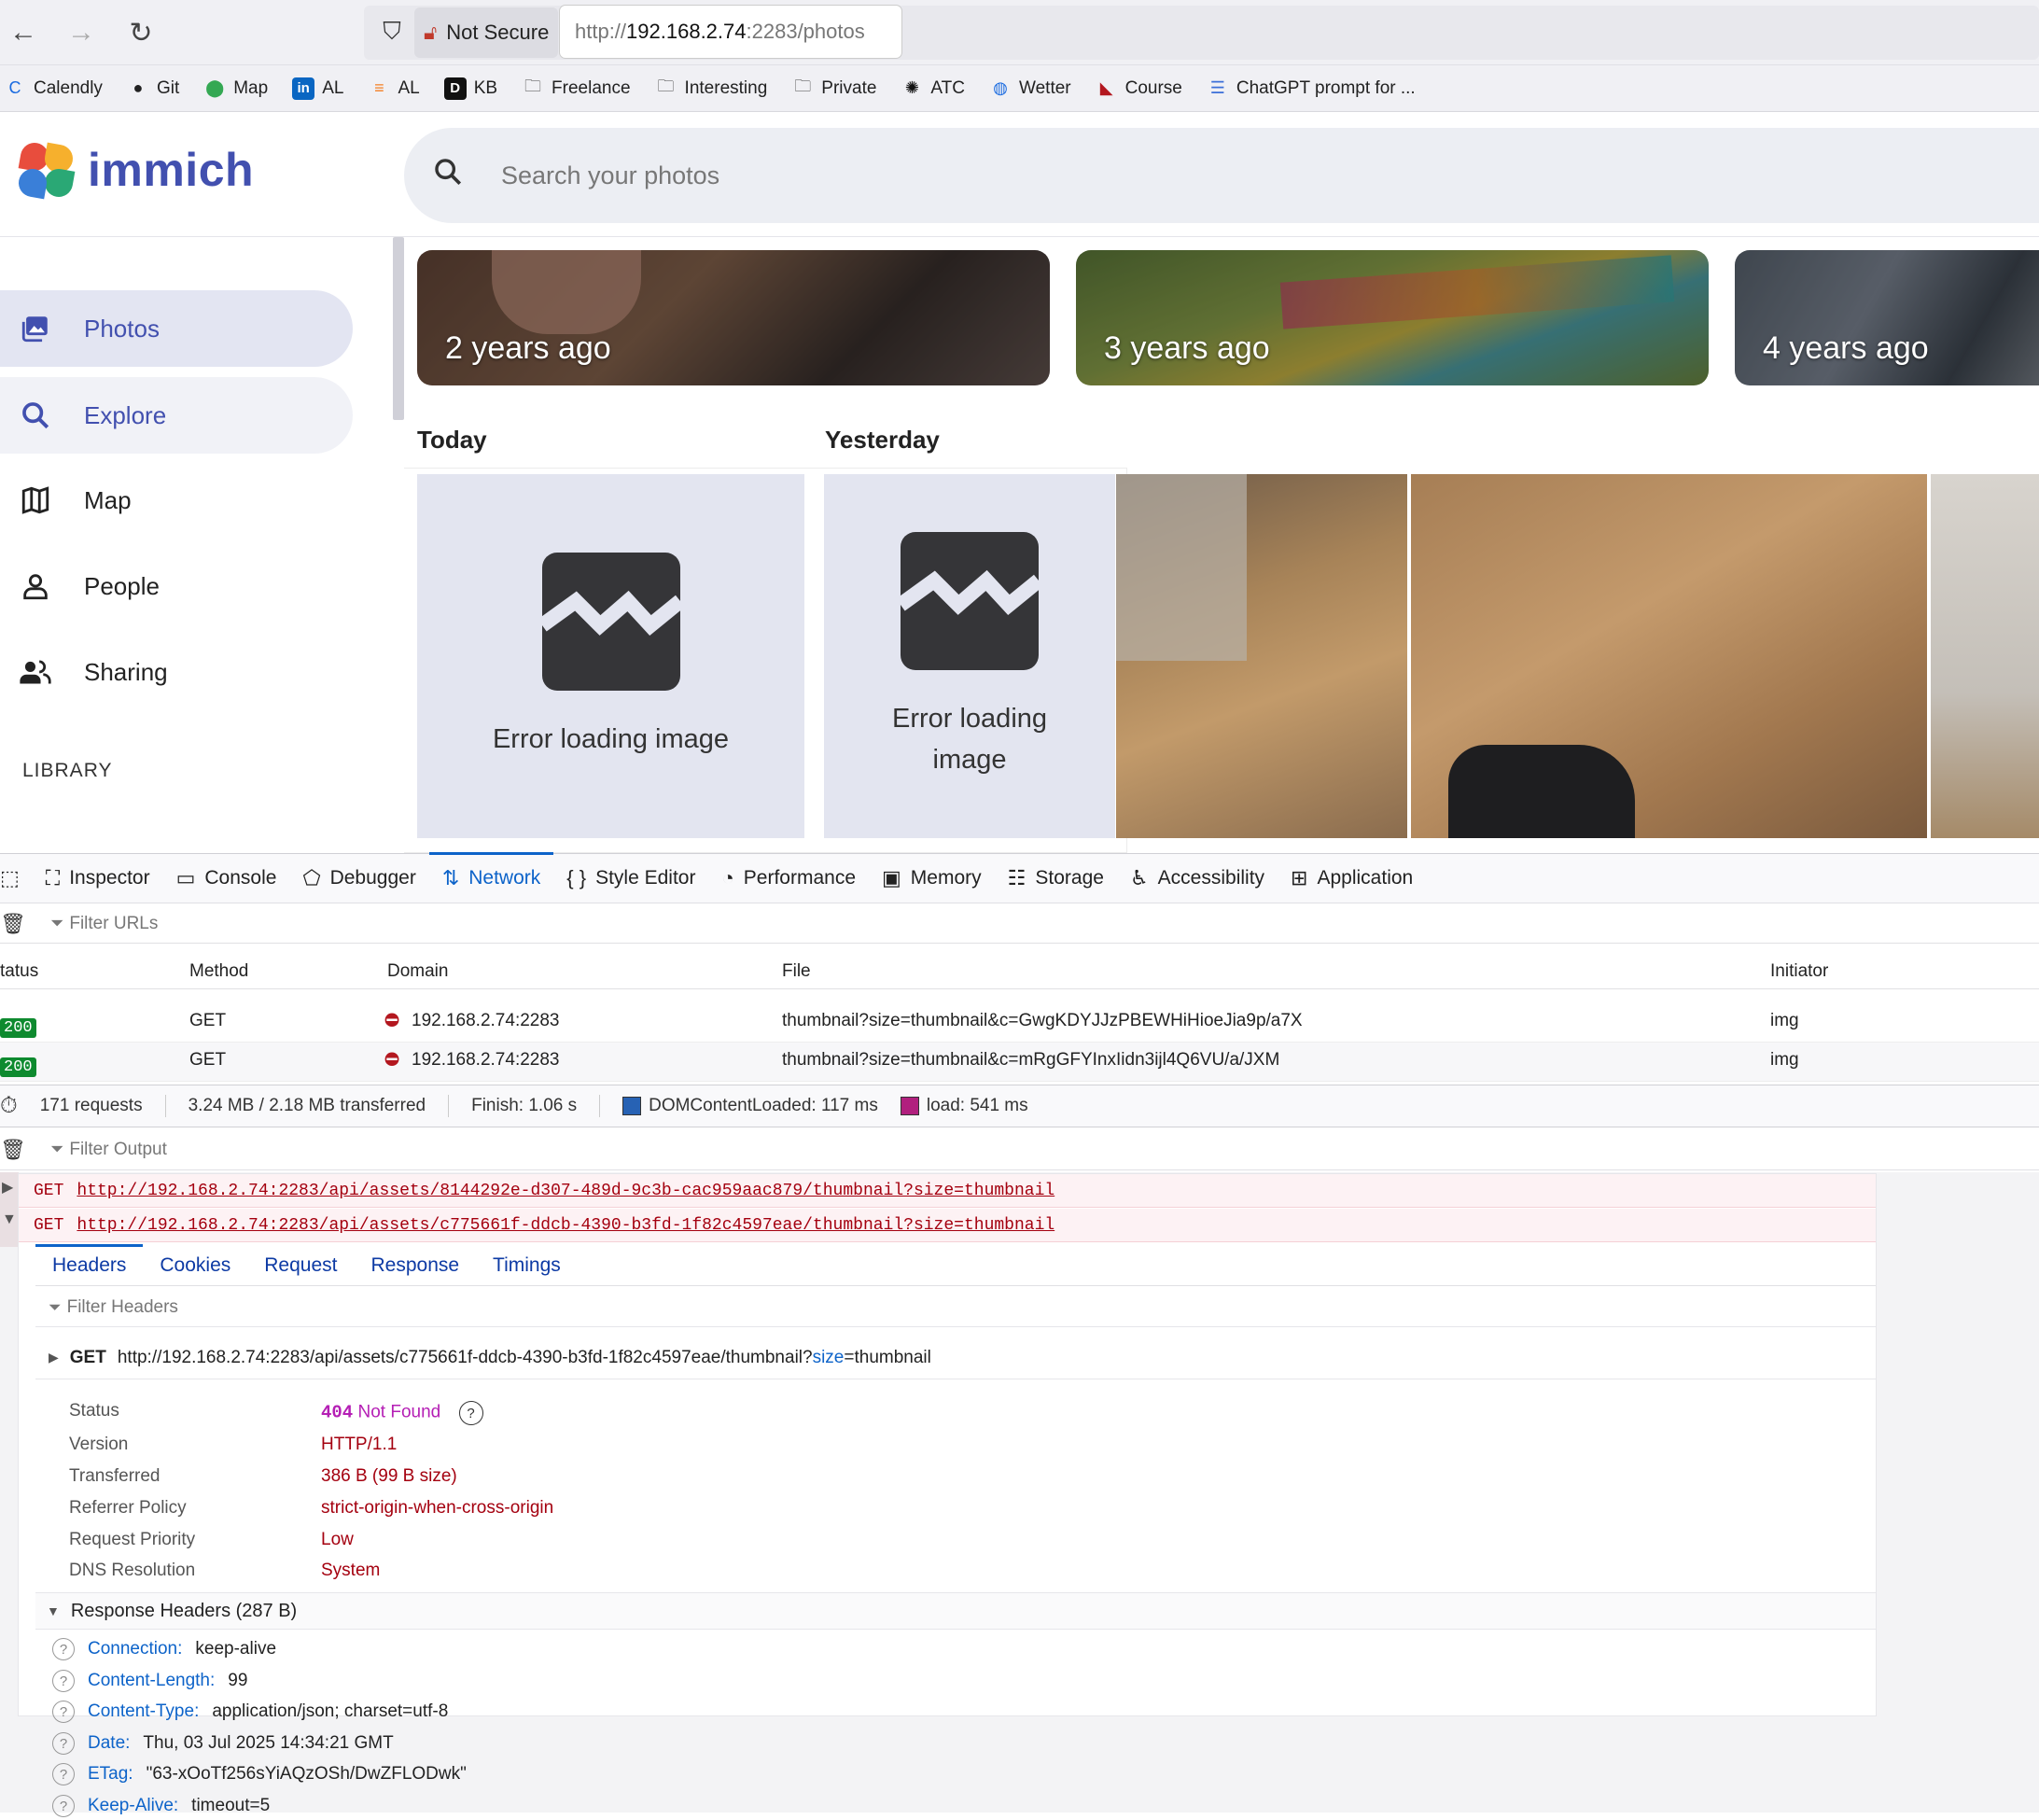 This screenshot has height=1820, width=2039. I want to click on element-picker-icon: ⬚, so click(16, 878).